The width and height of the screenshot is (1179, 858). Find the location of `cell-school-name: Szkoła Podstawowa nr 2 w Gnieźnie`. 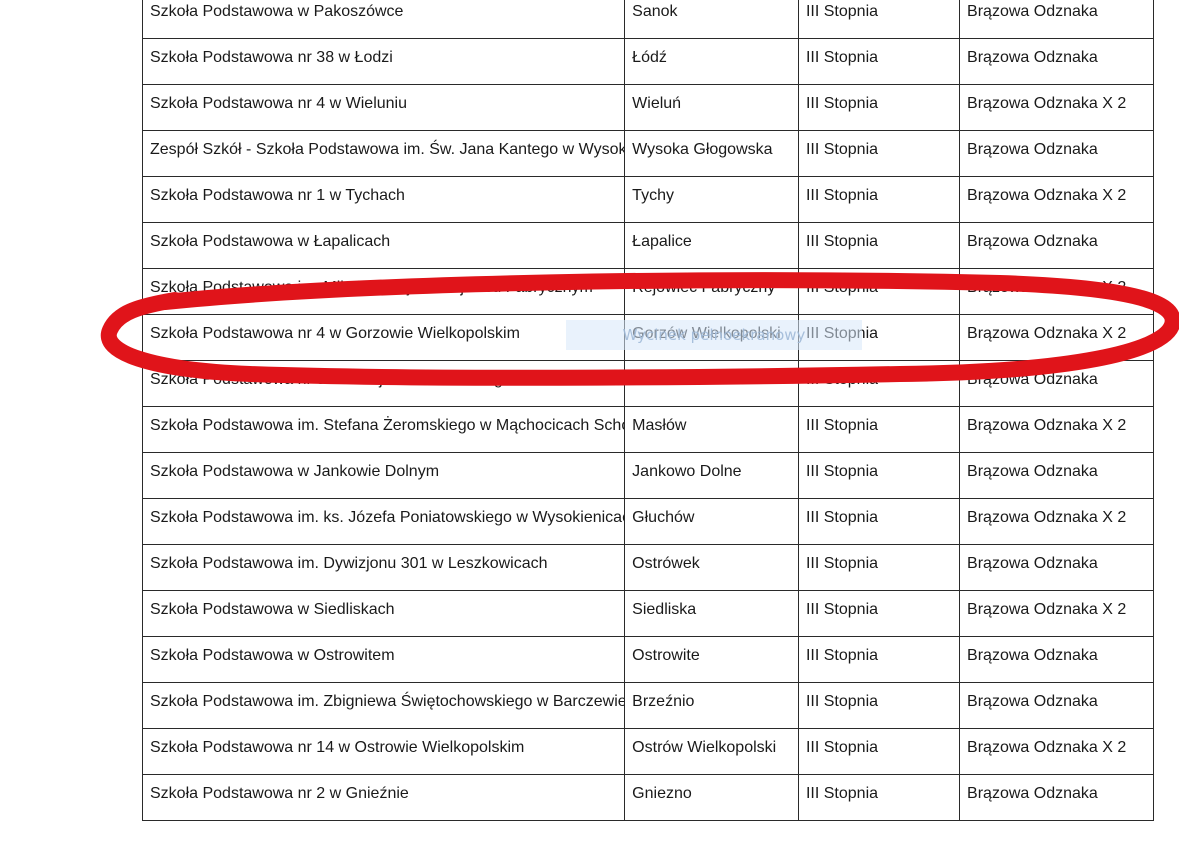

cell-school-name: Szkoła Podstawowa nr 2 w Gnieźnie is located at coordinates (383, 797).